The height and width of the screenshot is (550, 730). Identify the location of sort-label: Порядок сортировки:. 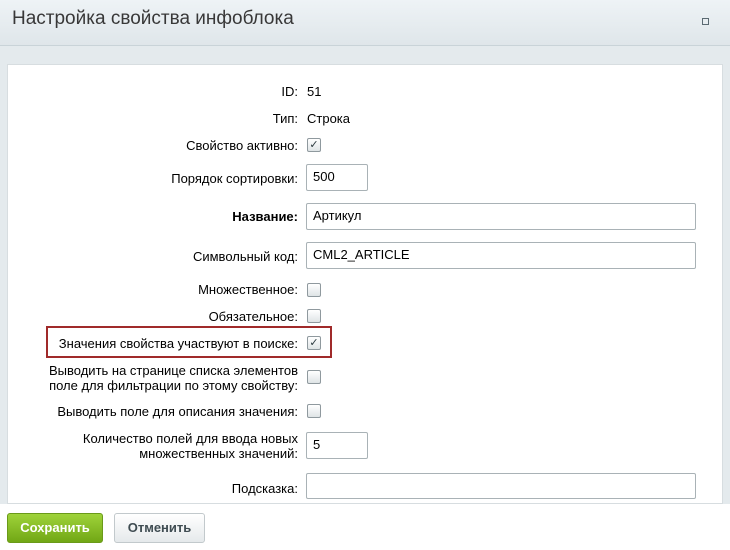
(234, 178).